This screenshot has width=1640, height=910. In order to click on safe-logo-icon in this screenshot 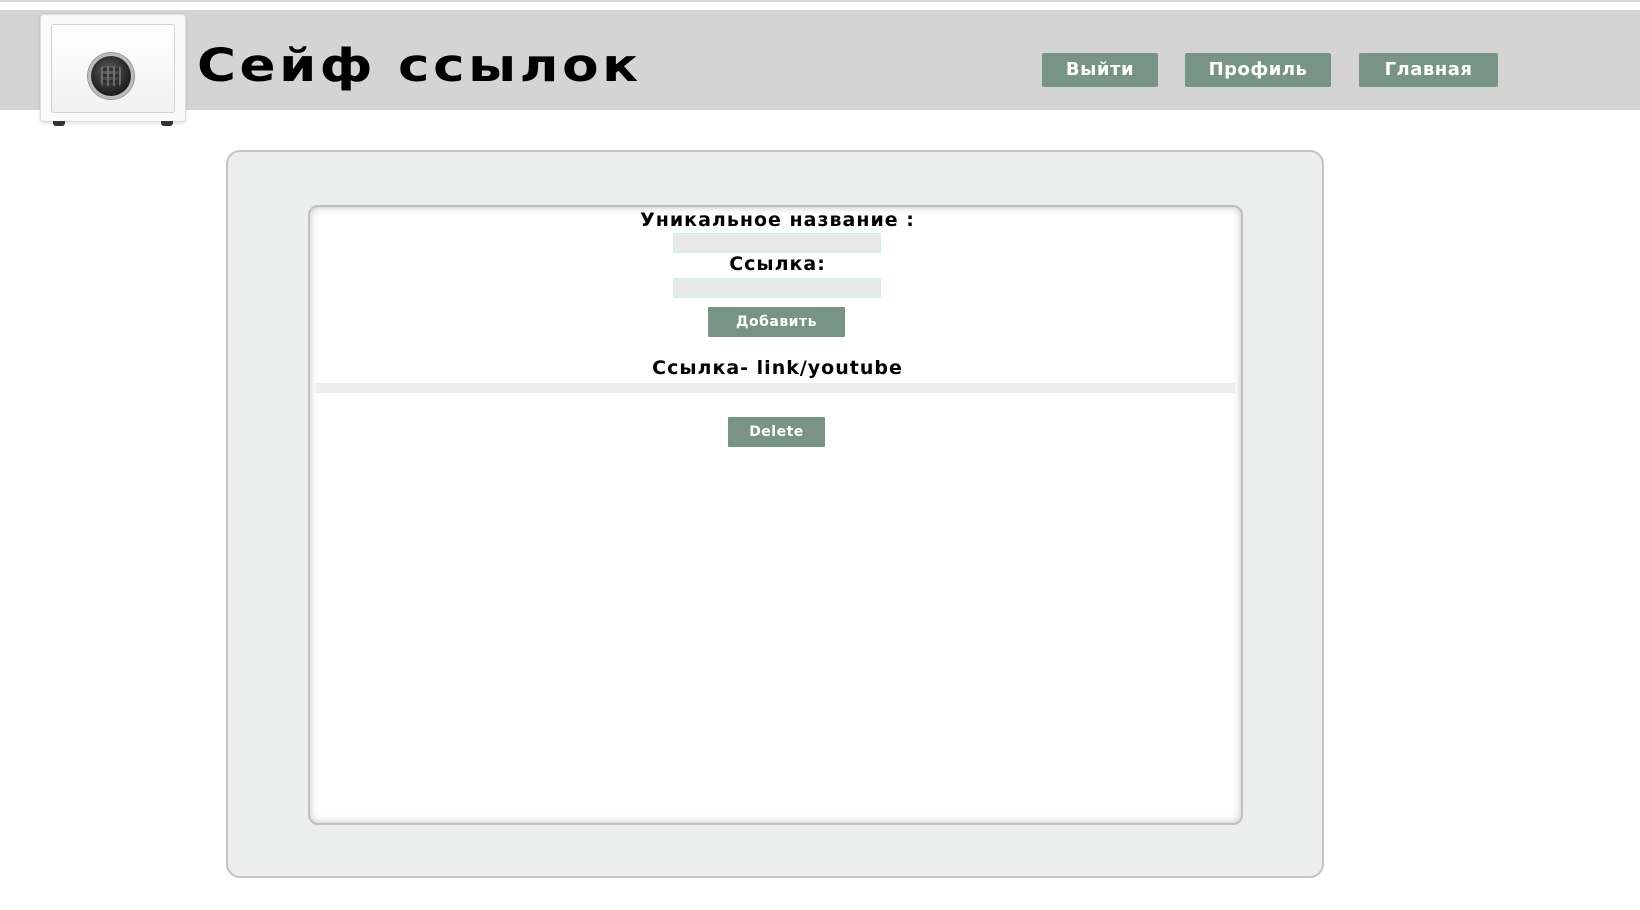, I will do `click(113, 70)`.